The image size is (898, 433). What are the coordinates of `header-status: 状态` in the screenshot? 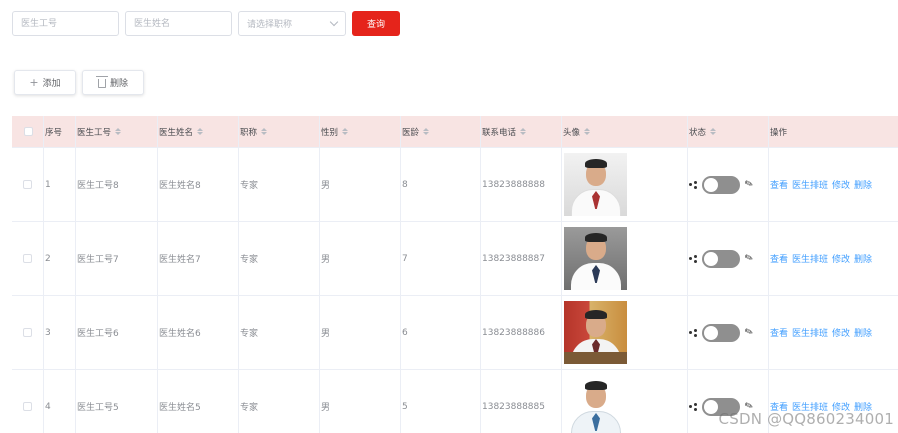 It's located at (728, 131).